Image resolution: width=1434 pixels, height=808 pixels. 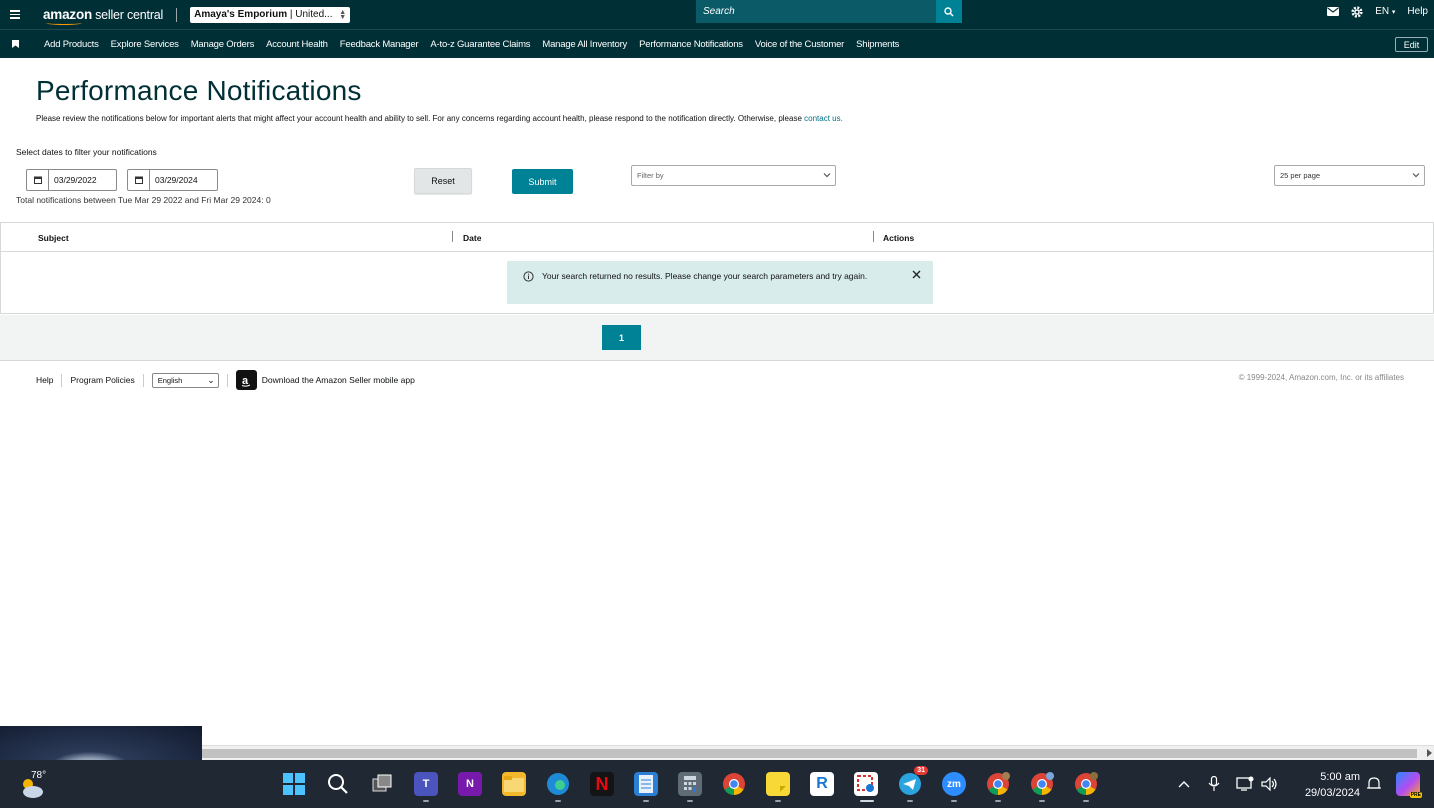 I want to click on nav-item-a-to-z-claims: A-to-z Guarantee Claims, so click(x=480, y=44).